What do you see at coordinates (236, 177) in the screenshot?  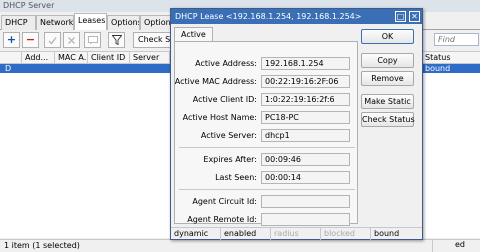 I see `last-seen-label: Last Seen:` at bounding box center [236, 177].